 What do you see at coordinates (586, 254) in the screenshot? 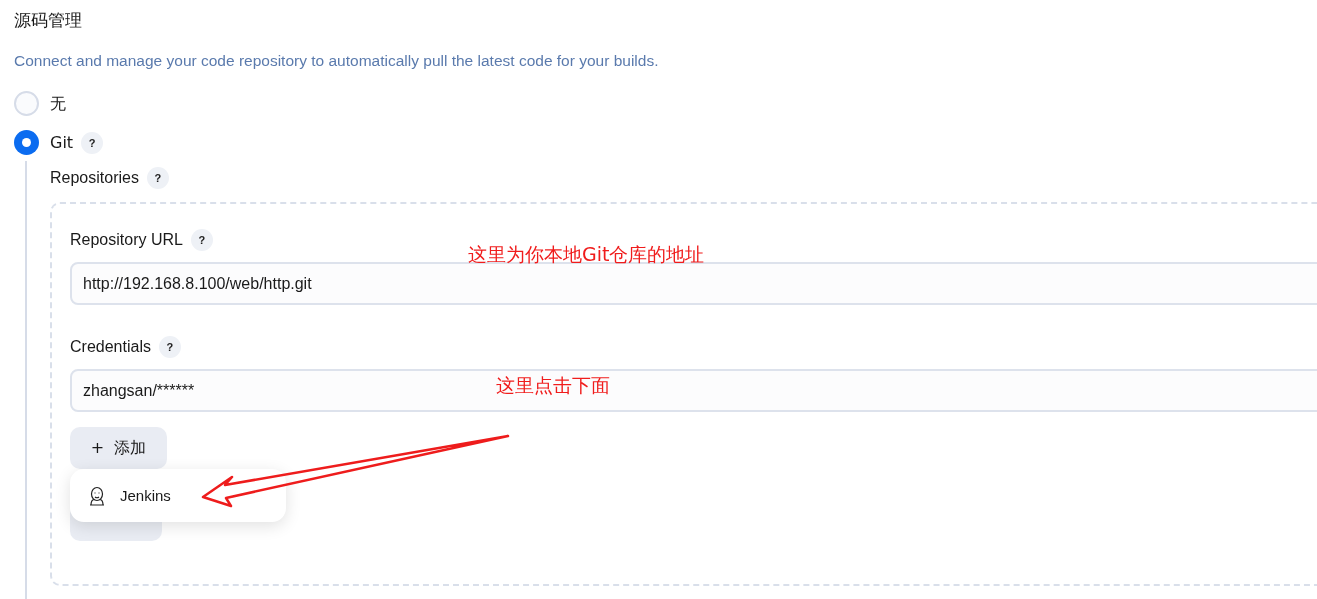
I see `annotation-text: 这里为你本地Git仓库的地址` at bounding box center [586, 254].